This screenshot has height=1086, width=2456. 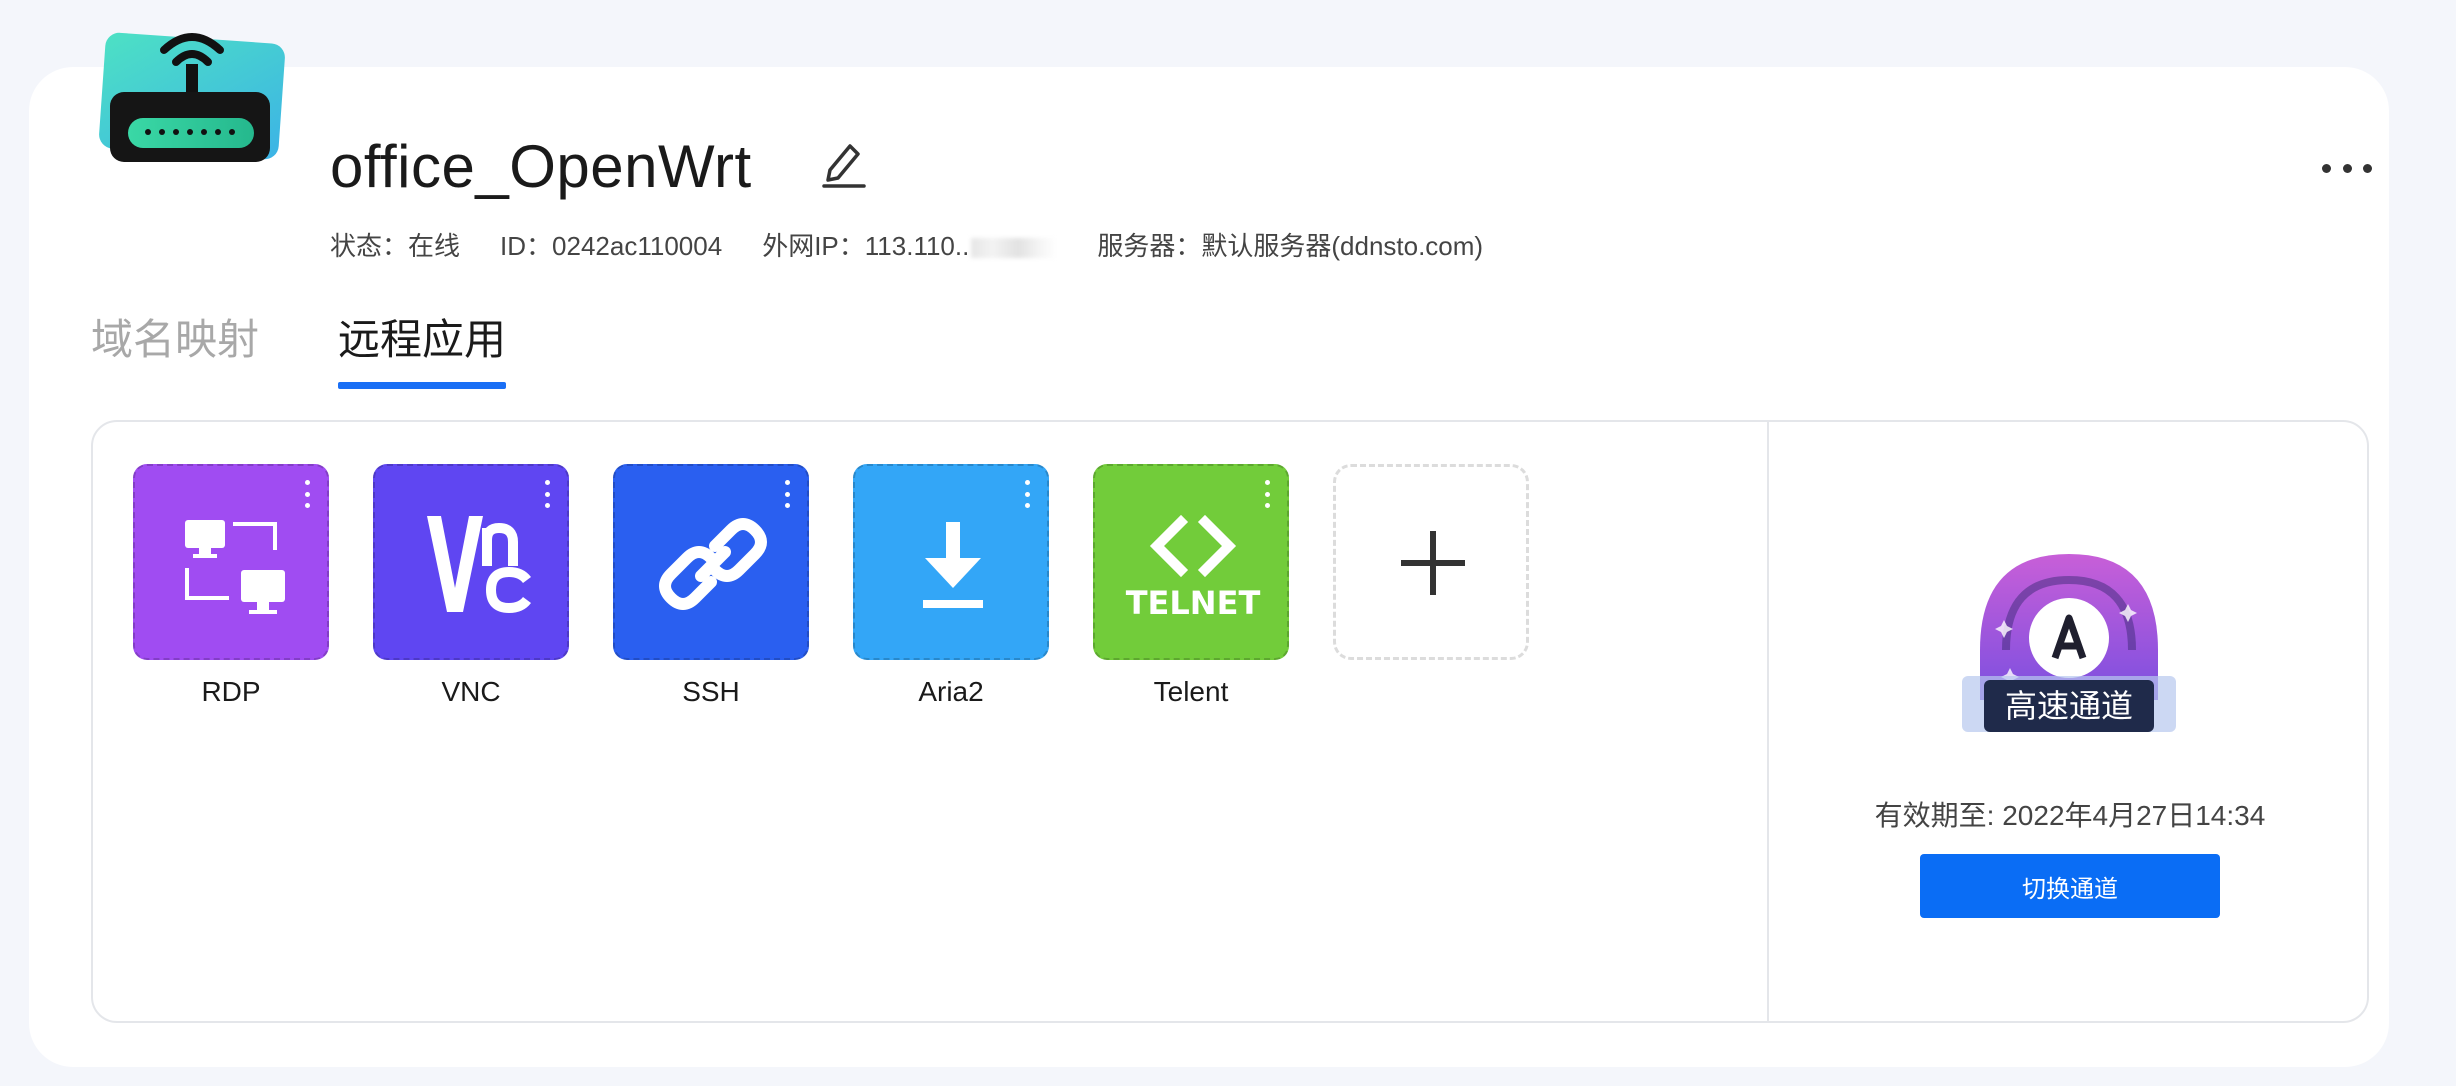 What do you see at coordinates (1193, 603) in the screenshot?
I see `svg-text: TELNET` at bounding box center [1193, 603].